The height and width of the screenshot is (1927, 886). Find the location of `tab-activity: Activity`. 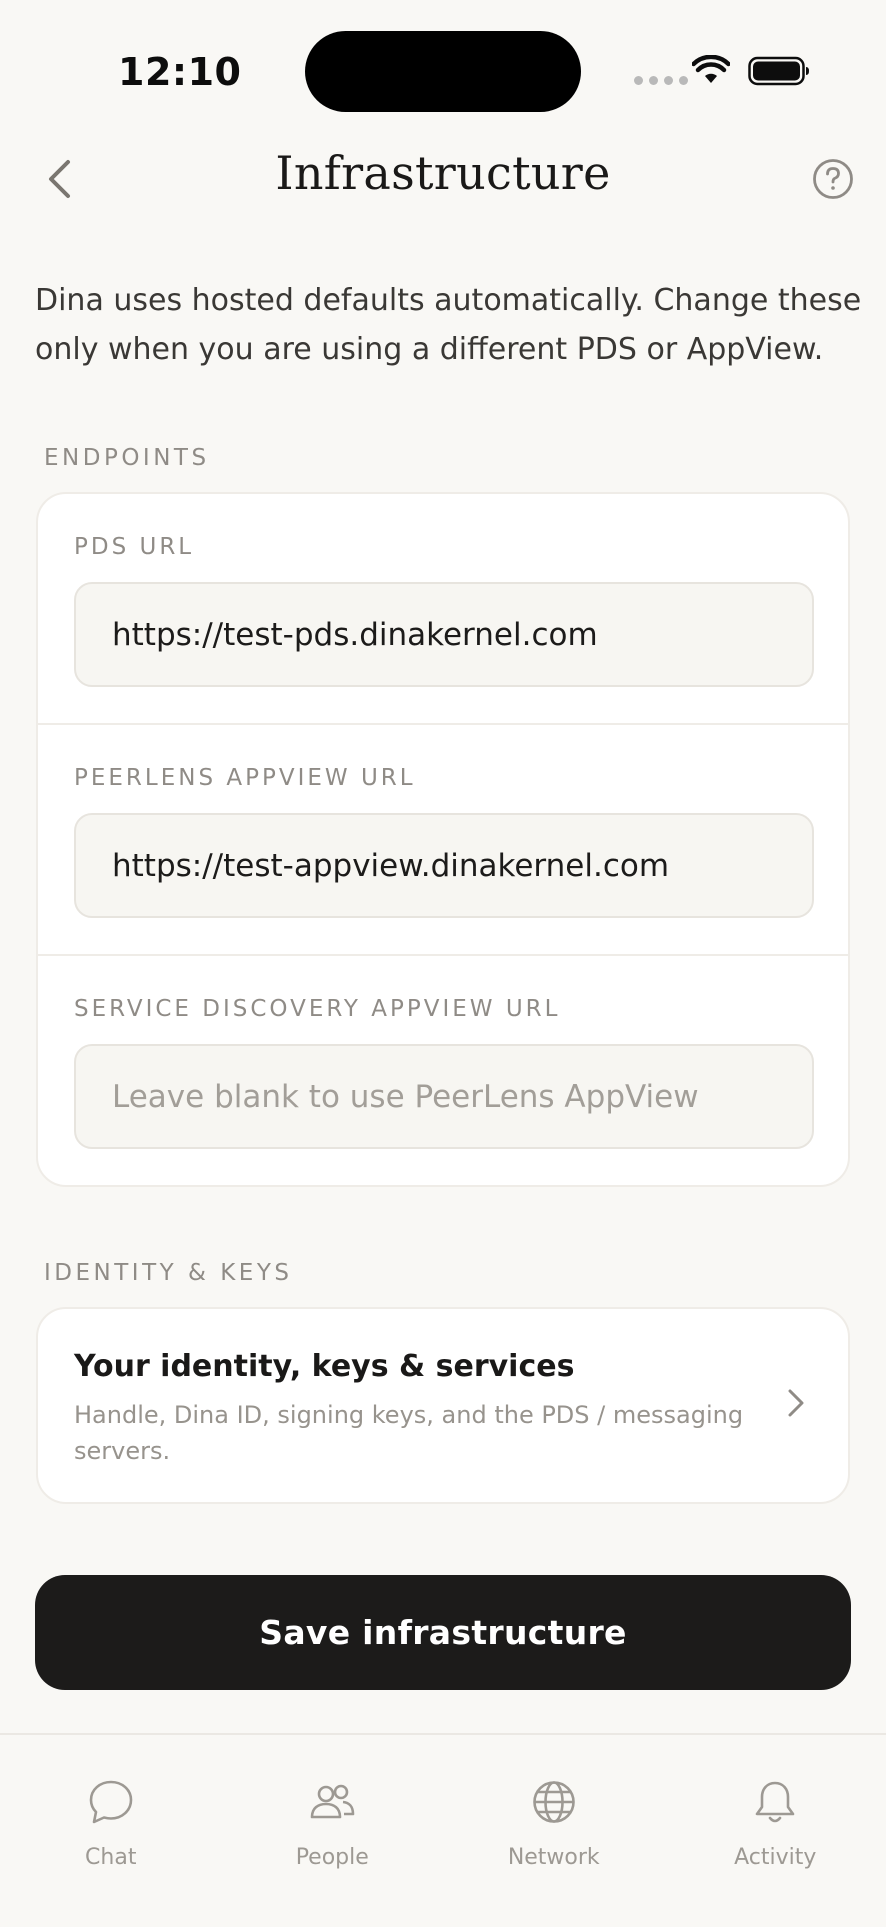

tab-activity: Activity is located at coordinates (775, 1831).